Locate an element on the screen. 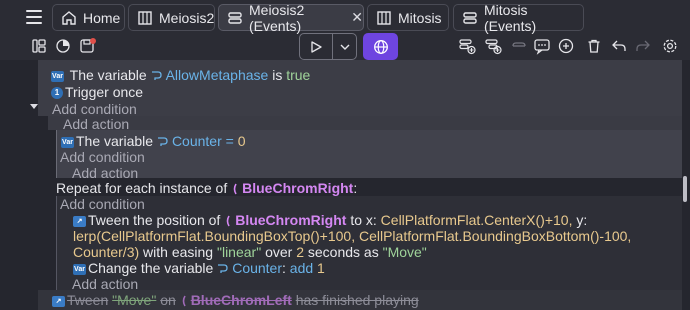  text: Tween is located at coordinates (88, 300).